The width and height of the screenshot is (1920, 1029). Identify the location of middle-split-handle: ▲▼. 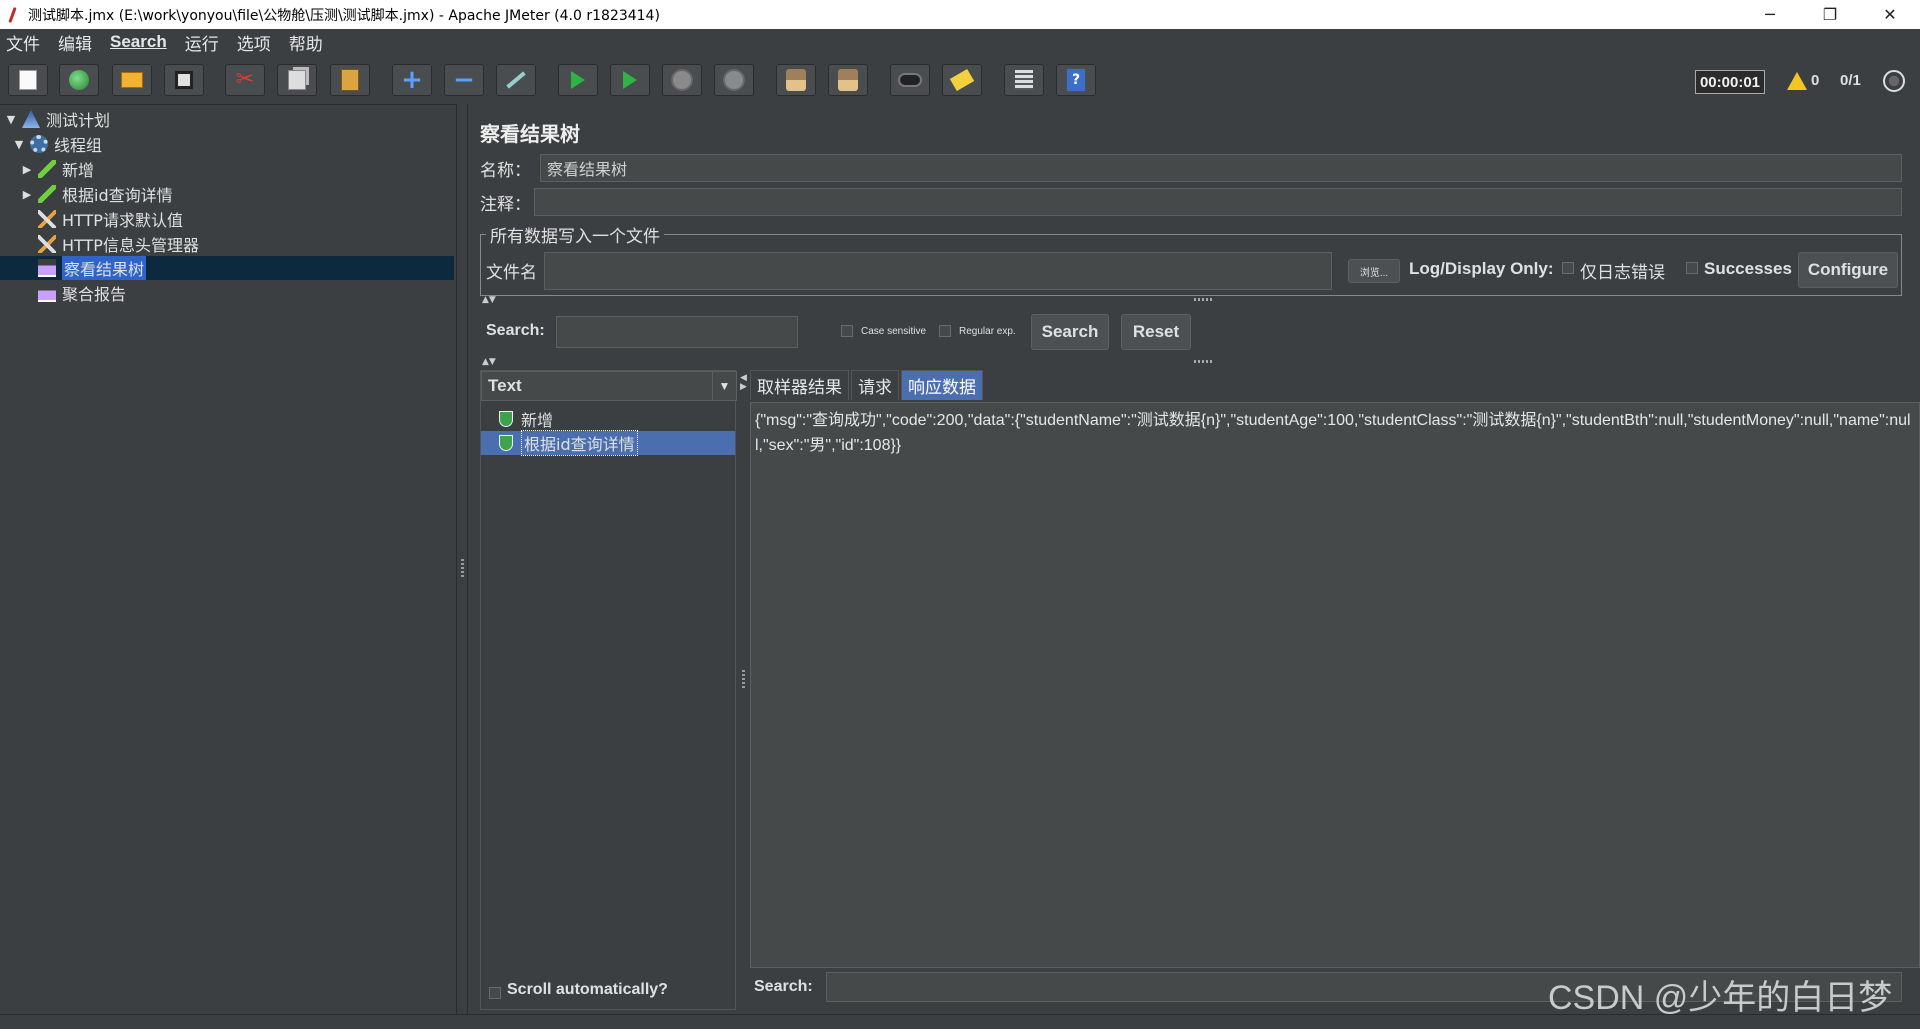
(1192, 362).